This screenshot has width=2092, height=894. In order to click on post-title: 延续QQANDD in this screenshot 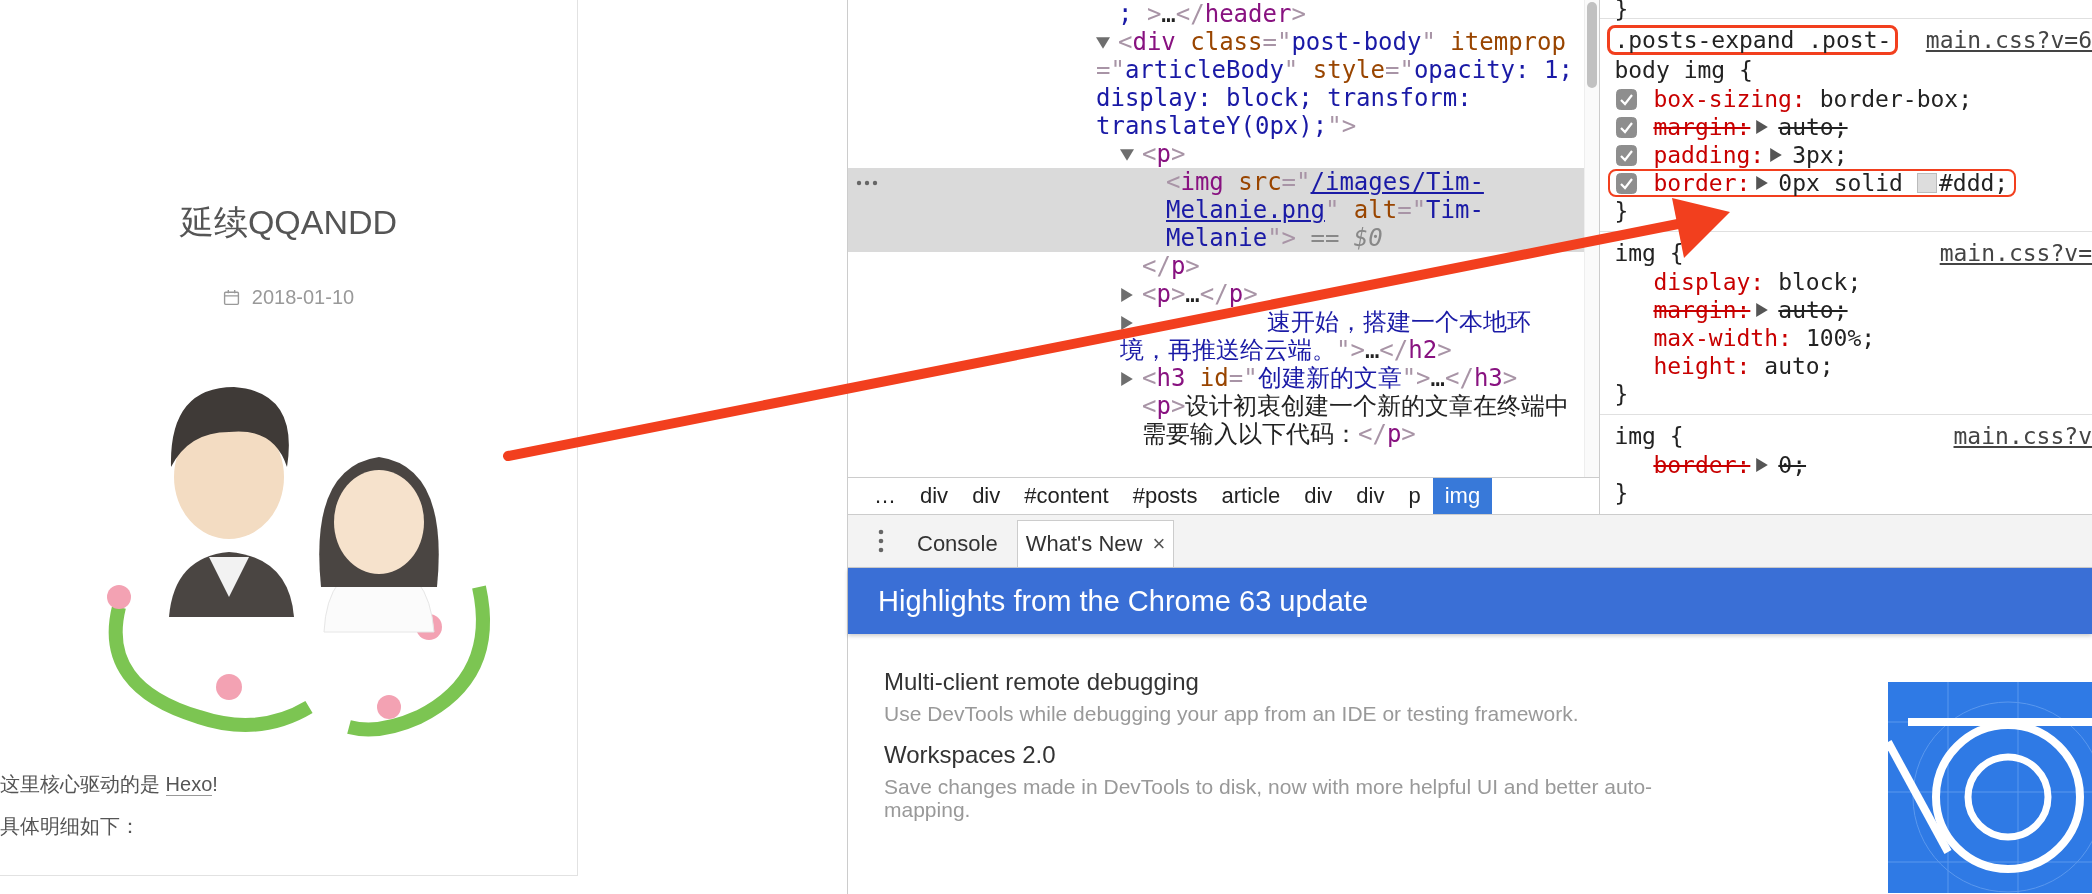, I will do `click(288, 222)`.